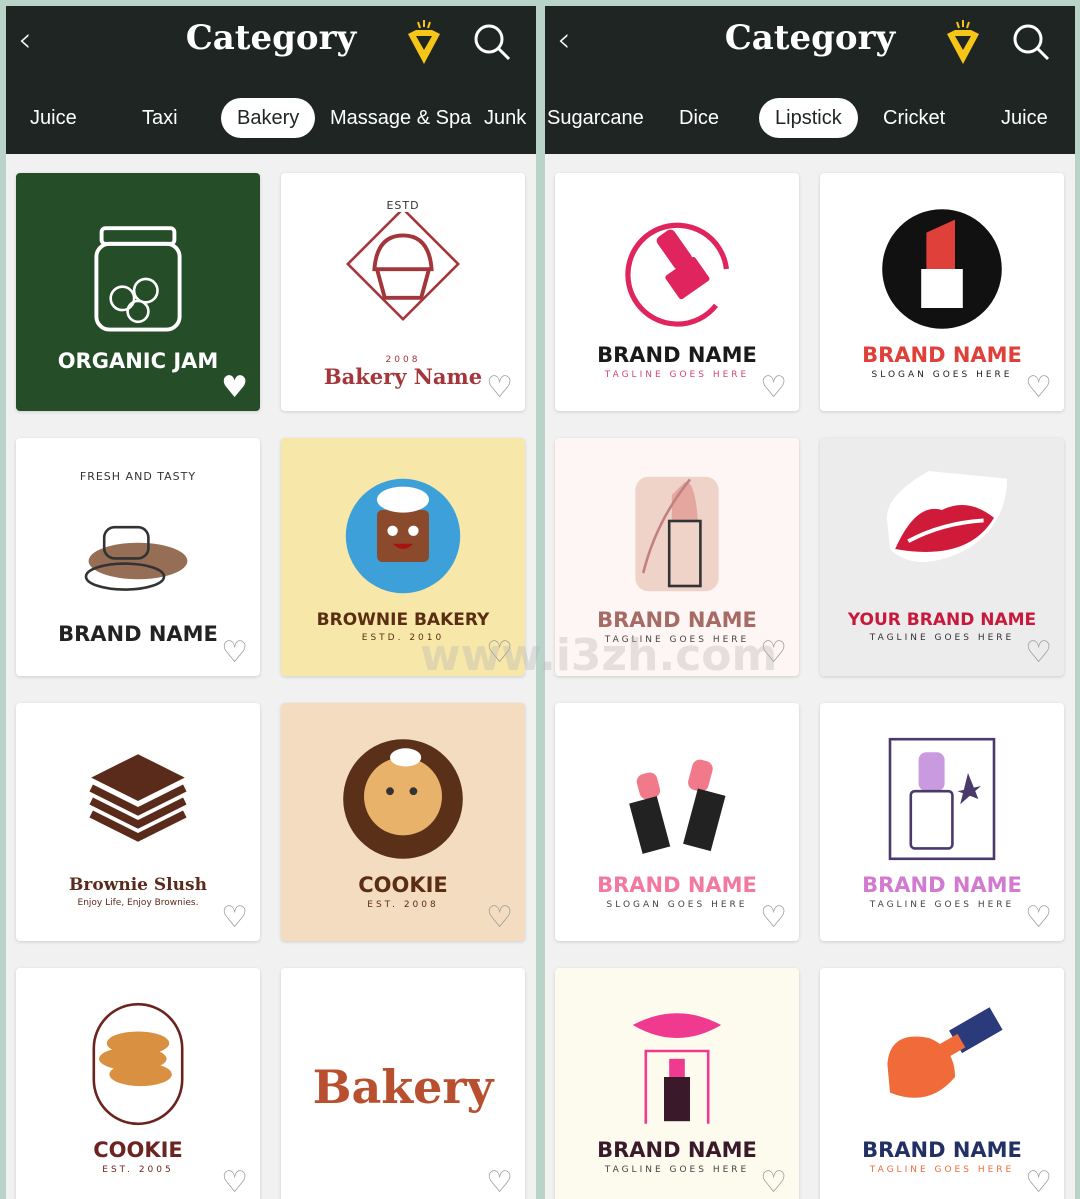 The height and width of the screenshot is (1199, 1080). Describe the element at coordinates (942, 538) in the screenshot. I see `logo-lips-icon` at that location.